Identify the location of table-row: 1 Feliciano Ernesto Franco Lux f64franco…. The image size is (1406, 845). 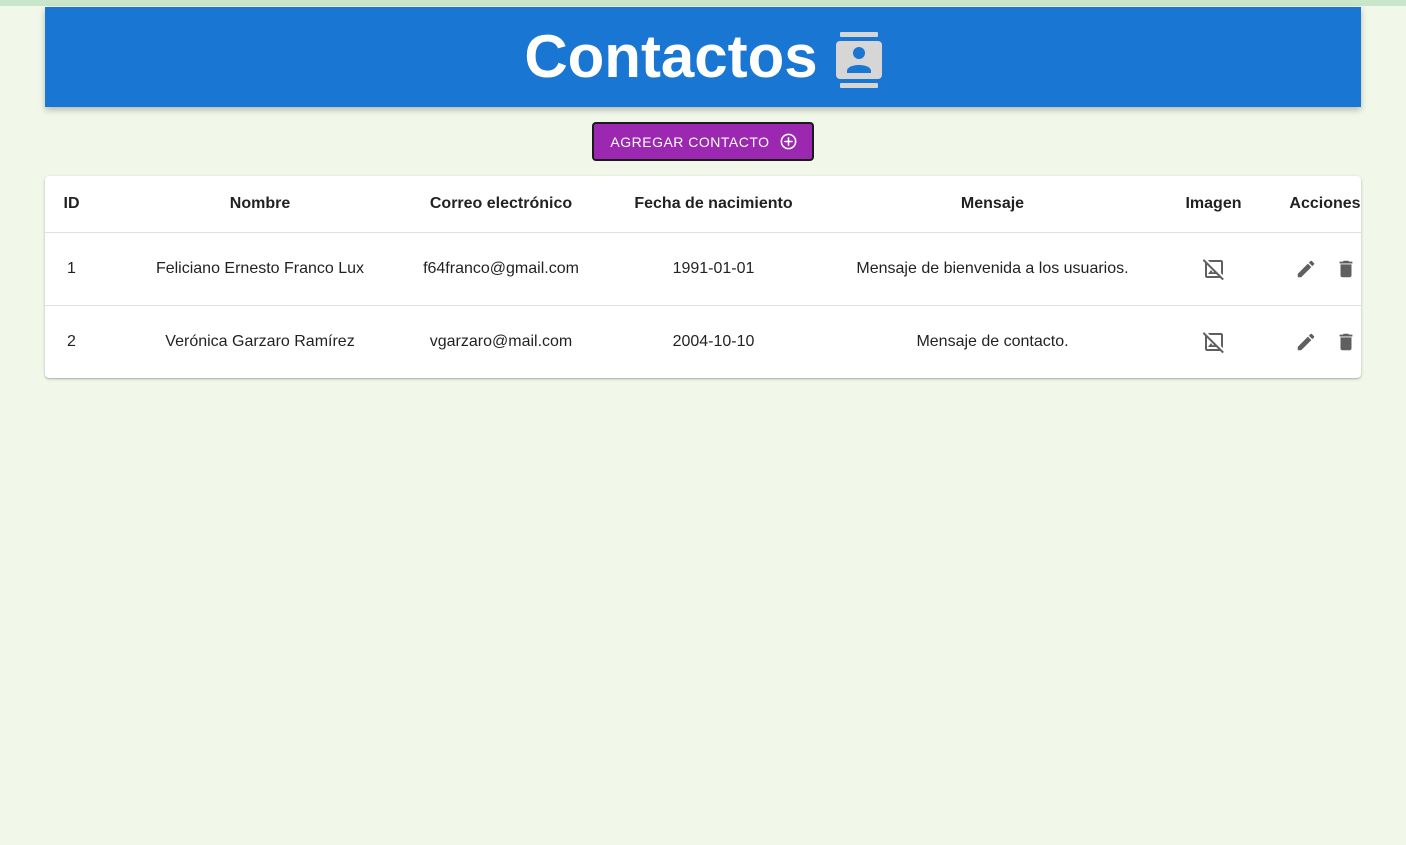
(703, 269).